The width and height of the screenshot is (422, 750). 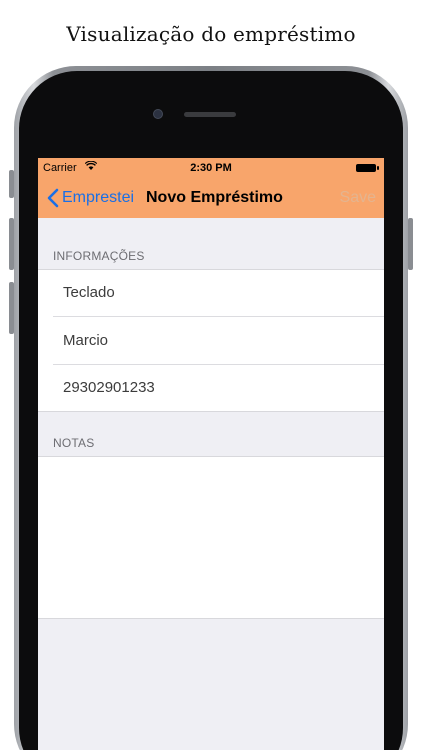 I want to click on item-field: Teclado, so click(x=218, y=293).